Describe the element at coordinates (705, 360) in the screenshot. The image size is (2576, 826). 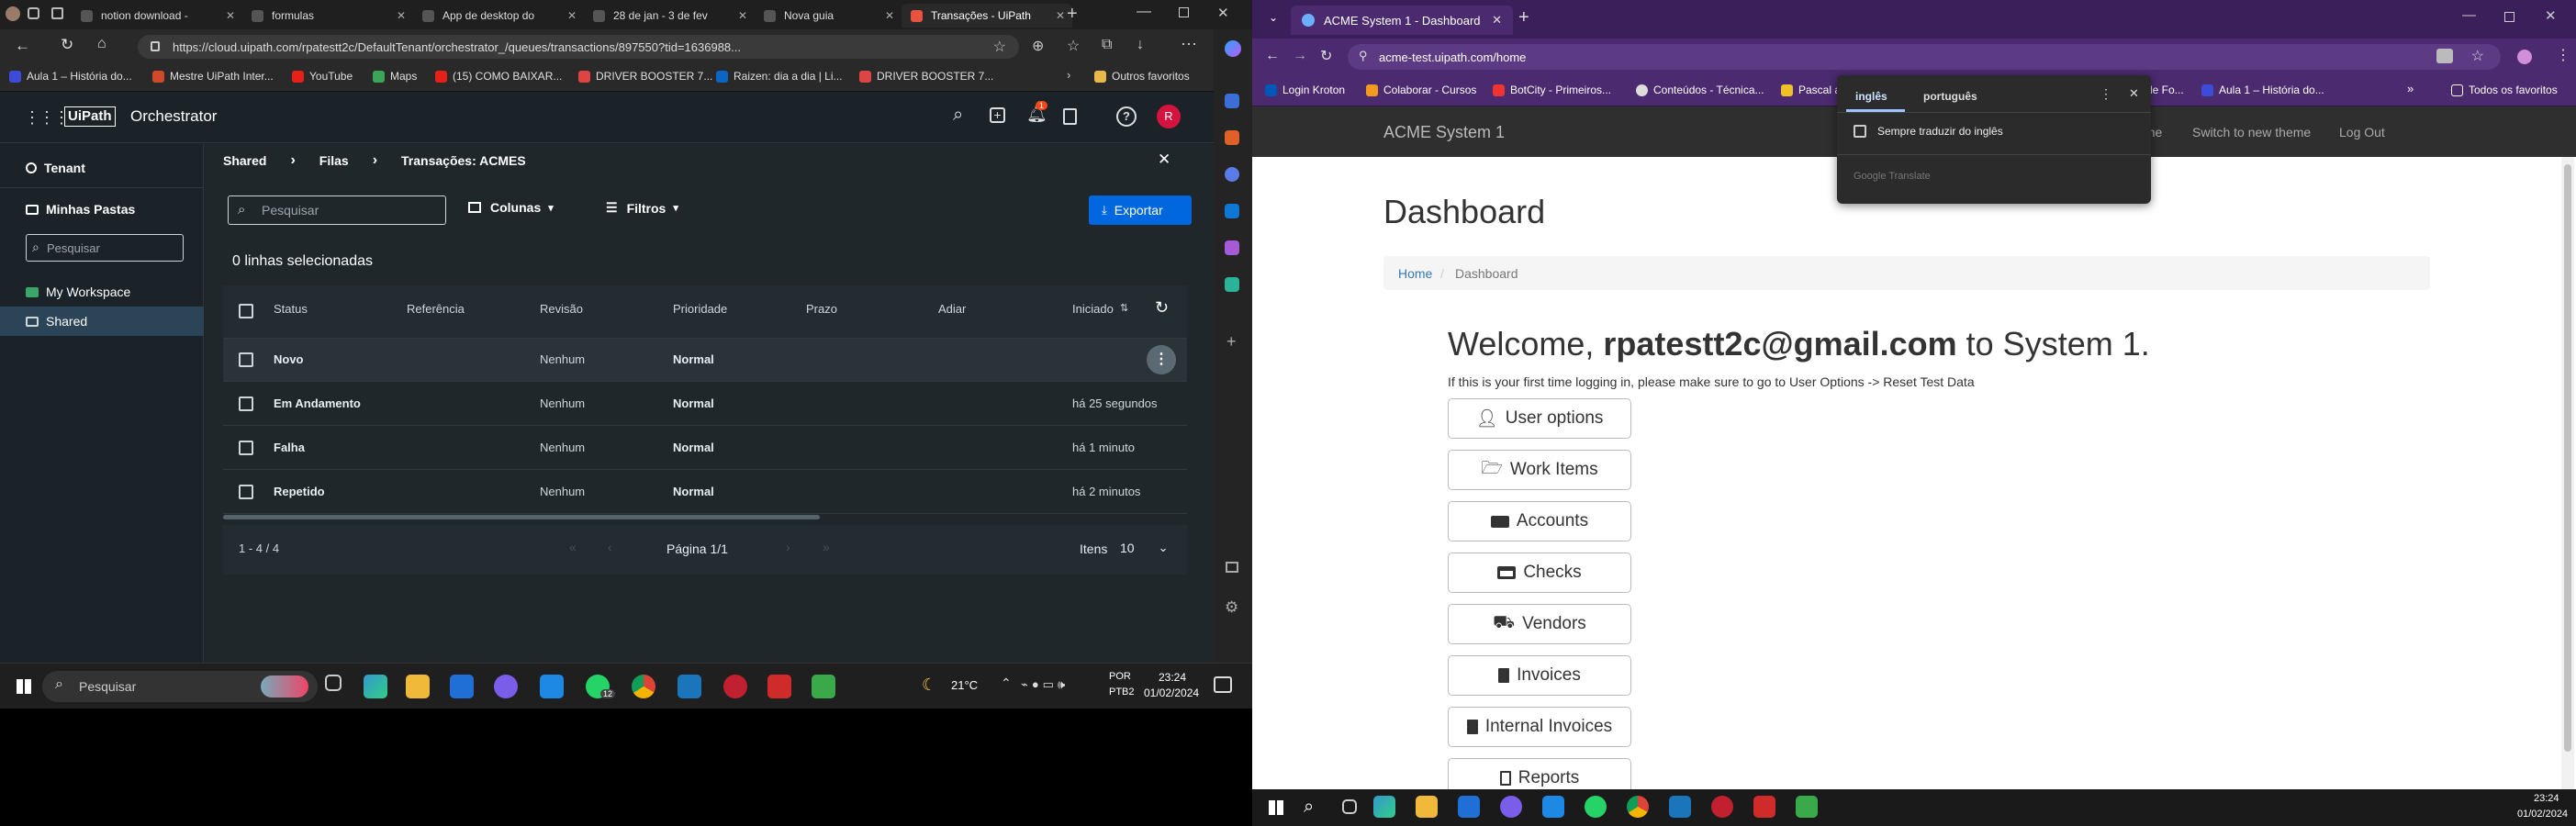
I see `table-row: Novo Nenhum Normal ⋮` at that location.